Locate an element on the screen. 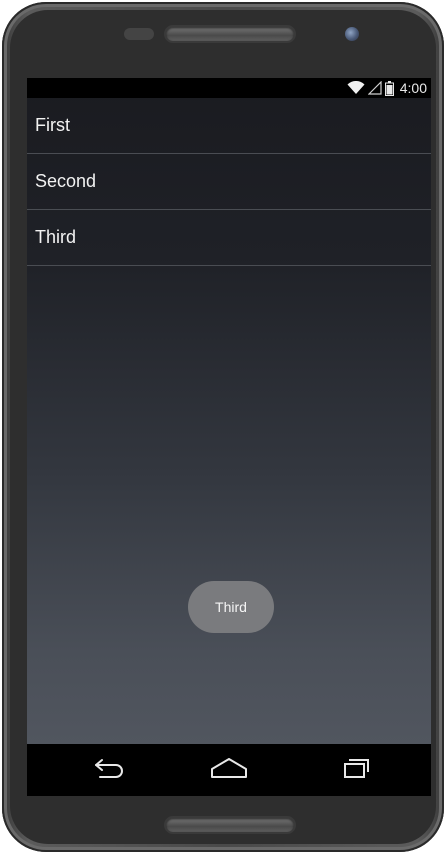 Image resolution: width=448 pixels, height=856 pixels. home-button is located at coordinates (229, 770).